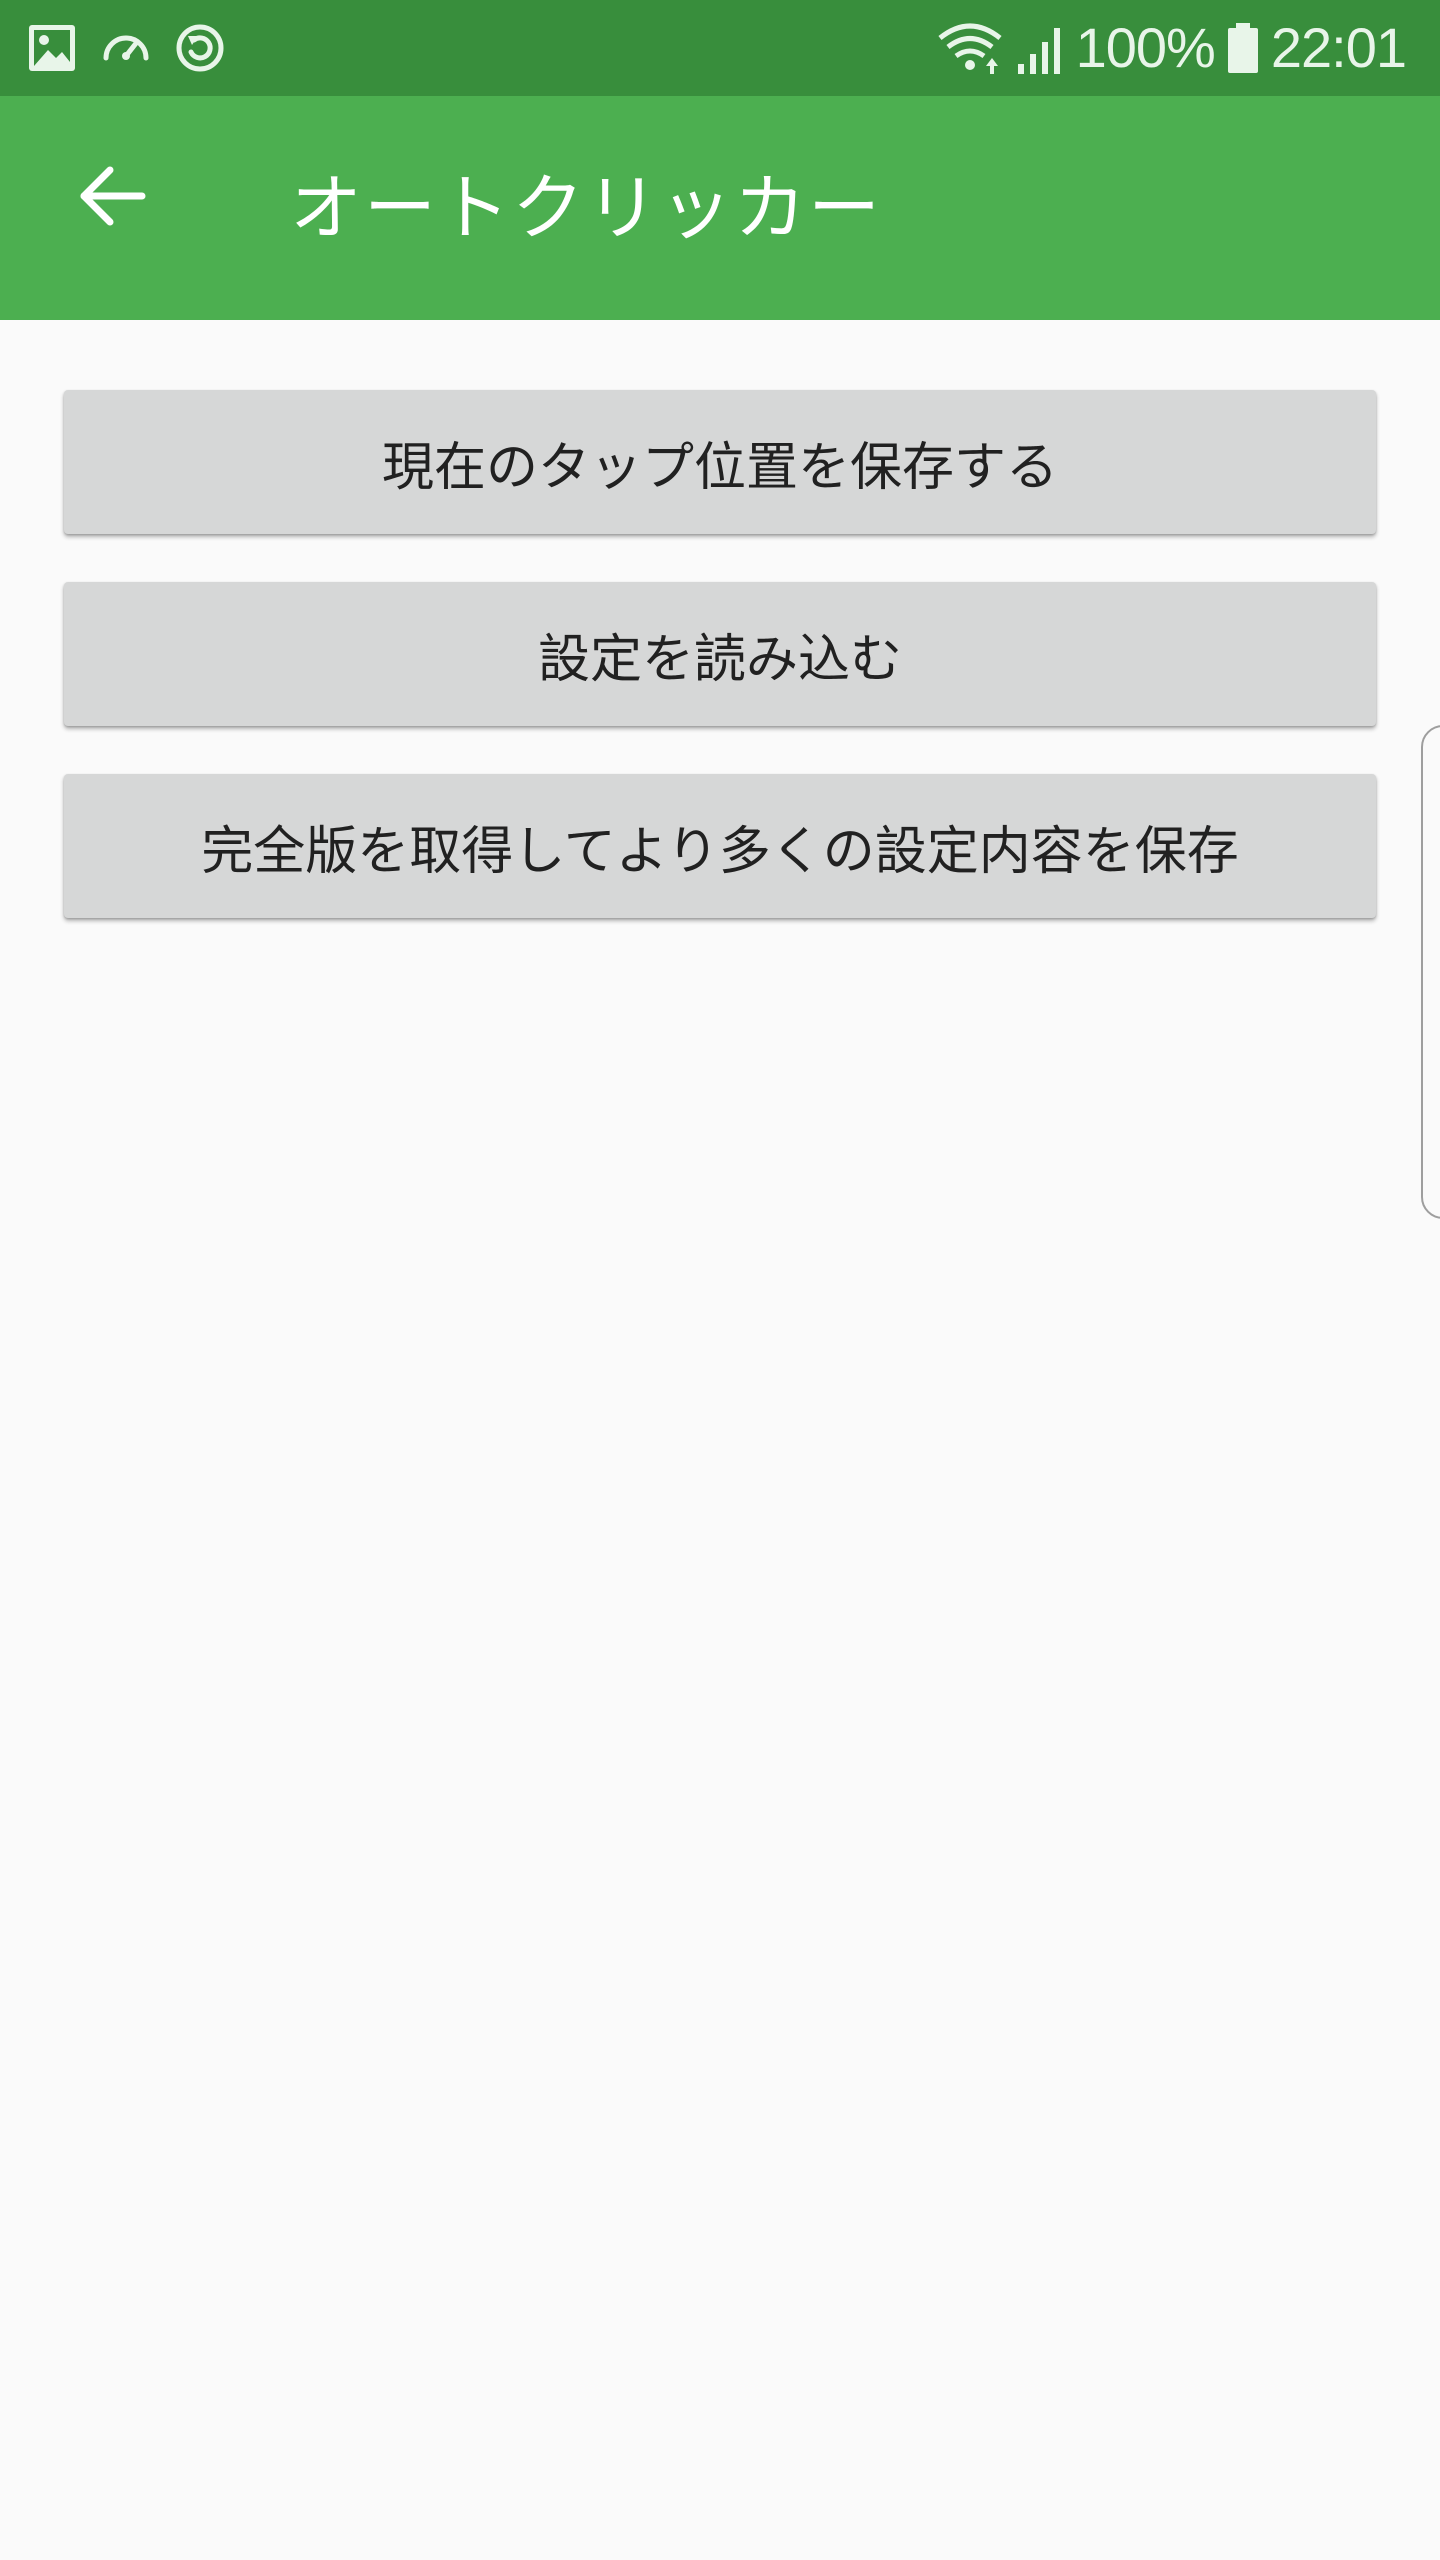 Image resolution: width=1440 pixels, height=2560 pixels. Describe the element at coordinates (1242, 48) in the screenshot. I see `battery-icon` at that location.